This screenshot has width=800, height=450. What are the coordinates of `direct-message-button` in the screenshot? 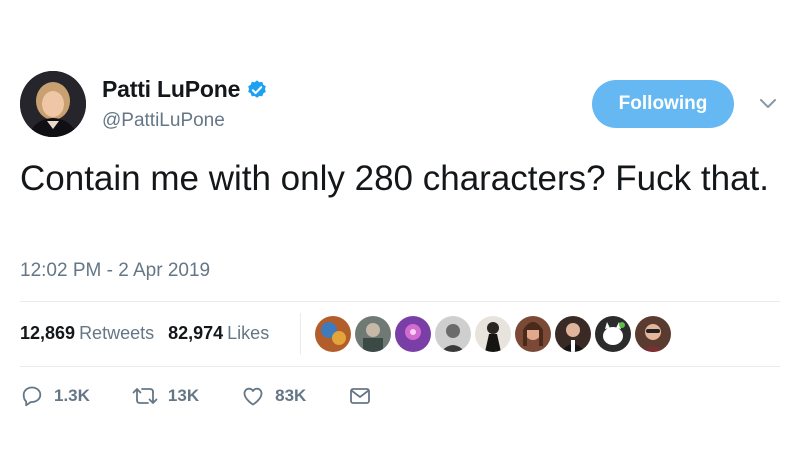 It's located at (360, 396).